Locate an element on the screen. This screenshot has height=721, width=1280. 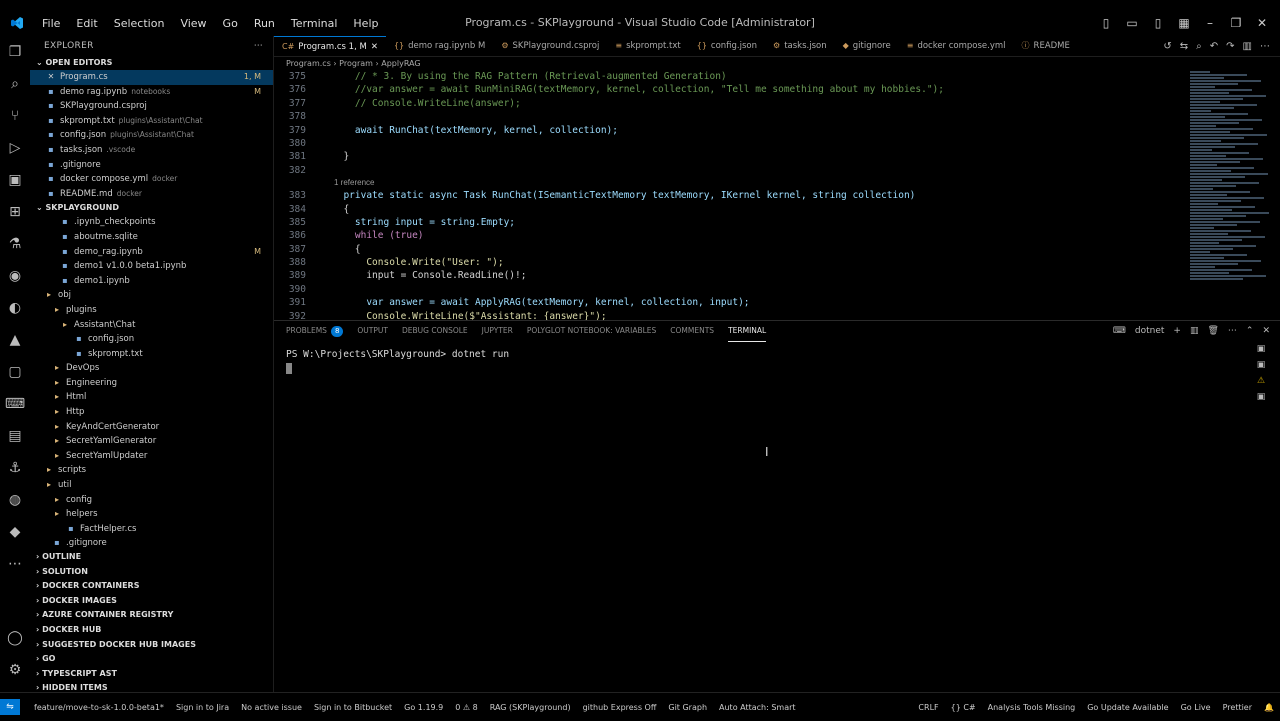
file-item: ▪ FactHelper.cs is located at coordinates (151, 529).